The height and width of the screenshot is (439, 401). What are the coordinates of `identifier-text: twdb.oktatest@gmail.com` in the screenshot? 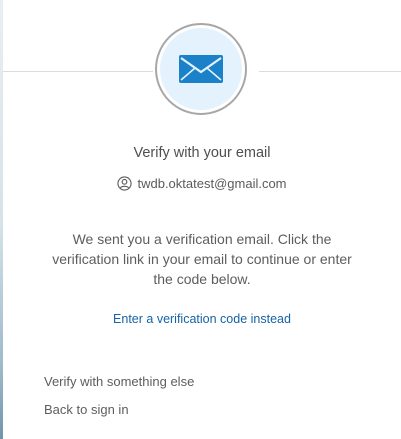 It's located at (212, 183).